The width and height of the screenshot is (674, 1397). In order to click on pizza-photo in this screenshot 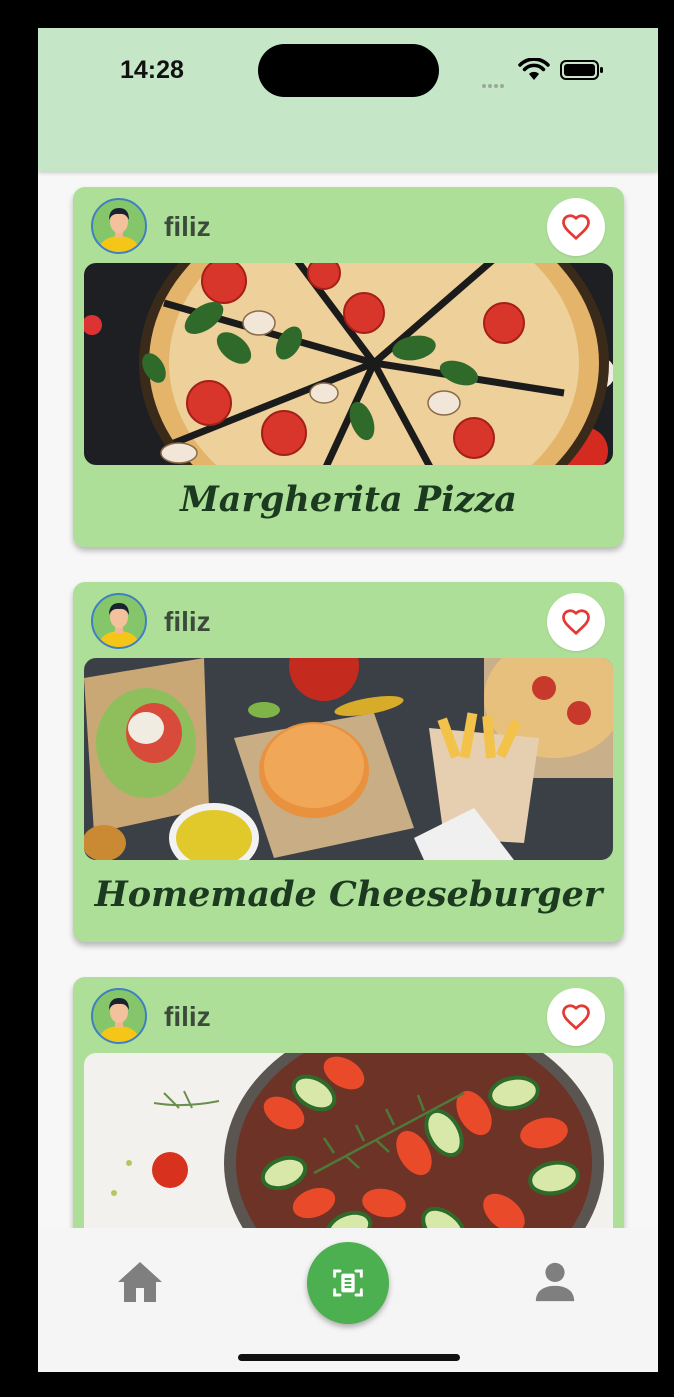, I will do `click(348, 364)`.